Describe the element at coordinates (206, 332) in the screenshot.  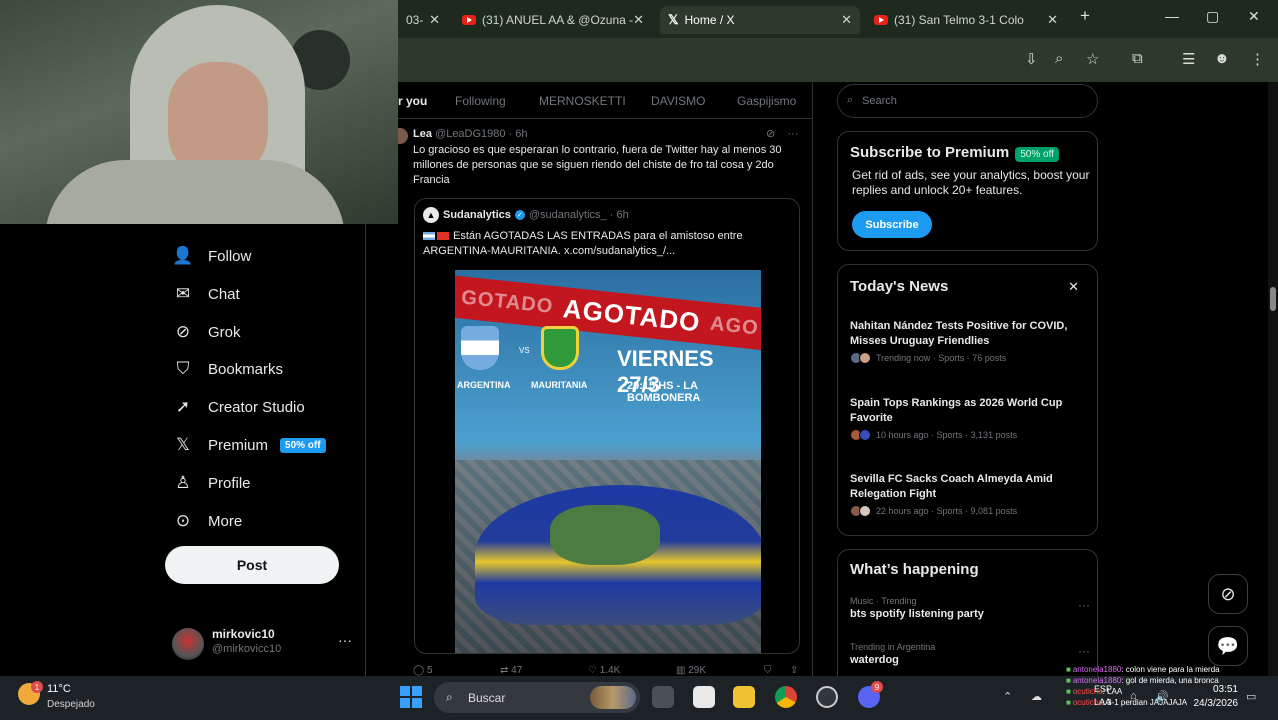
I see `nav-item-grok: ⊘ Grok` at that location.